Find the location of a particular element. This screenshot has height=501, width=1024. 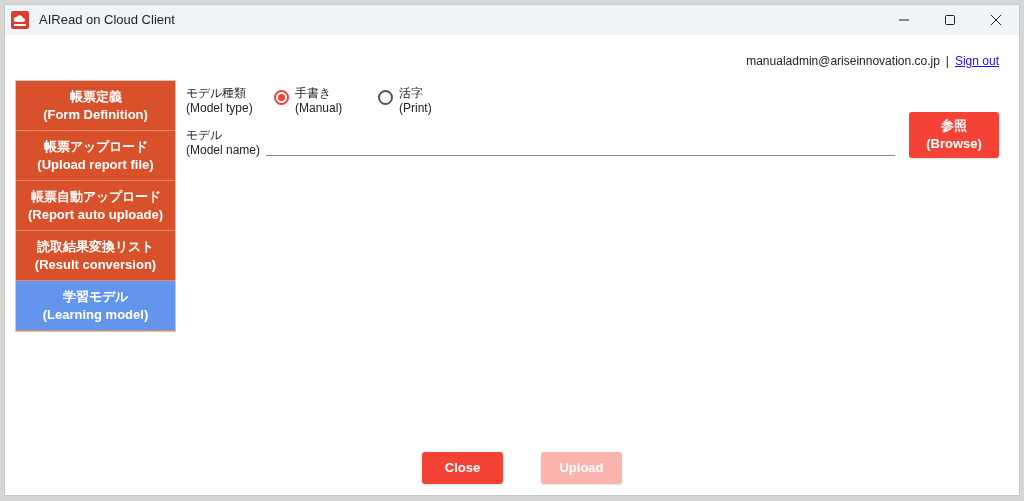

nav-item: 帳票自動アップロード (Report auto uploade) is located at coordinates (95, 206).